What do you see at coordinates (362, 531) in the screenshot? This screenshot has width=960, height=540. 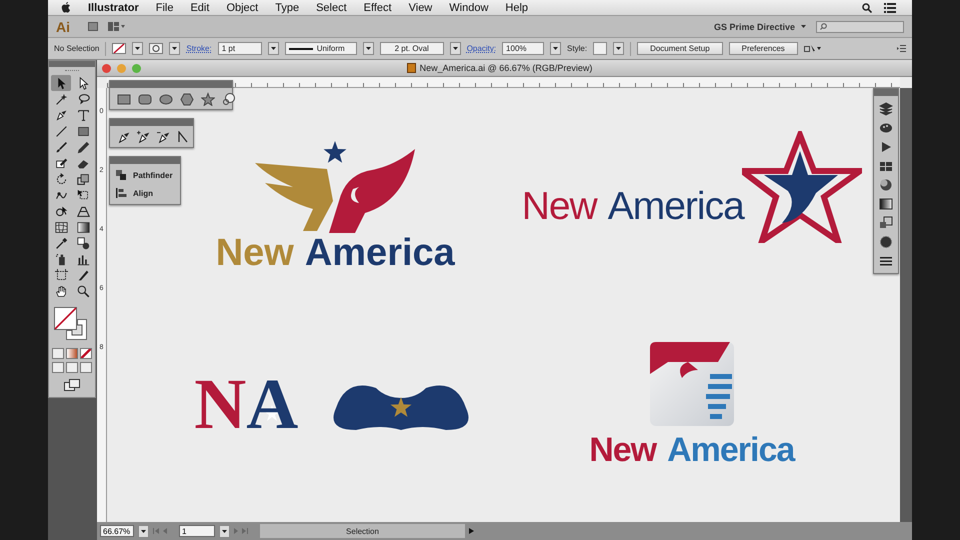 I see `status-label: Selection` at bounding box center [362, 531].